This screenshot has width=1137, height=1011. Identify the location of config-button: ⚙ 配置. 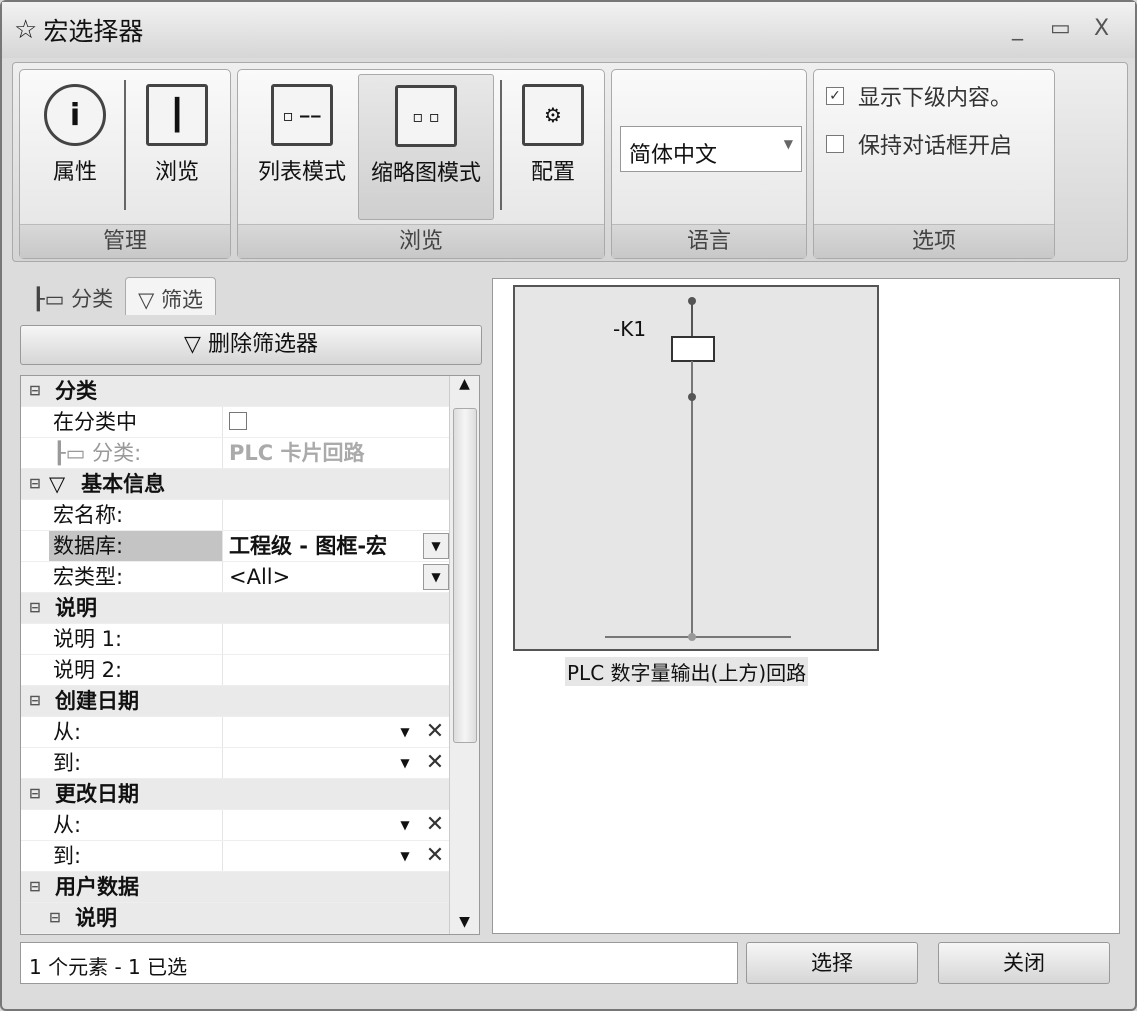
(553, 147).